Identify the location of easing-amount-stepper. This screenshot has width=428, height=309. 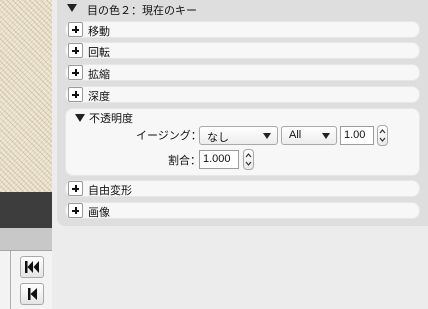
(382, 135).